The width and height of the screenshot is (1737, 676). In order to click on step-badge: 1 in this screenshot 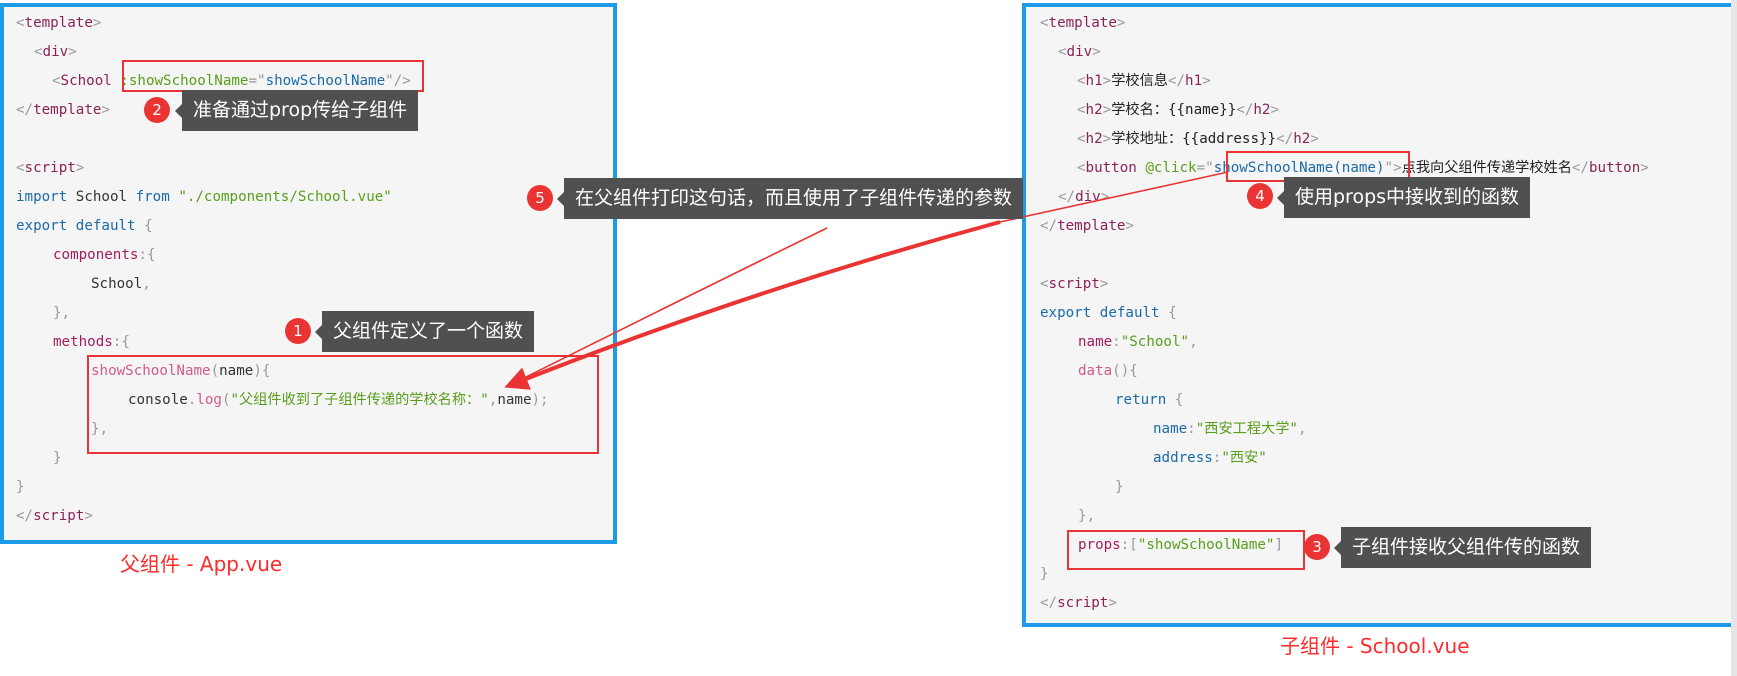, I will do `click(298, 331)`.